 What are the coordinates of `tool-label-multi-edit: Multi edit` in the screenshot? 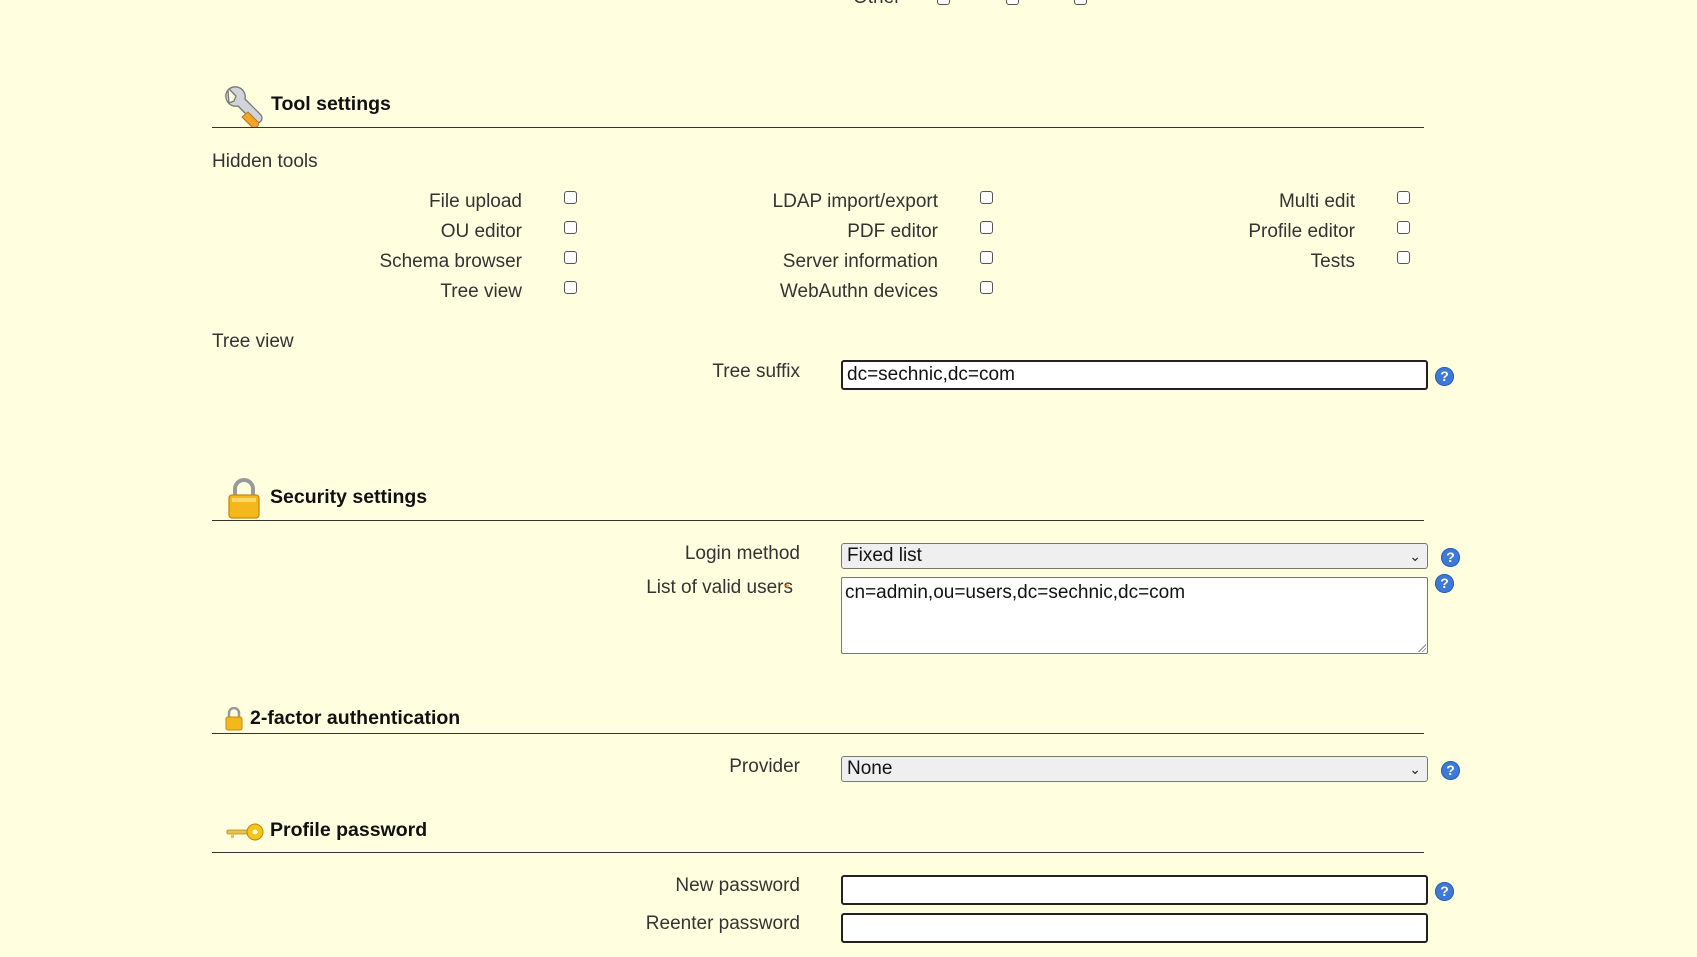 It's located at (1316, 201).